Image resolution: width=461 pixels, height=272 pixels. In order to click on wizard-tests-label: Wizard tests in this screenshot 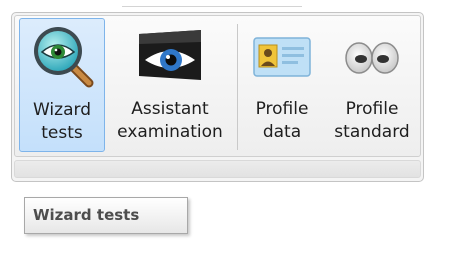, I will do `click(62, 121)`.